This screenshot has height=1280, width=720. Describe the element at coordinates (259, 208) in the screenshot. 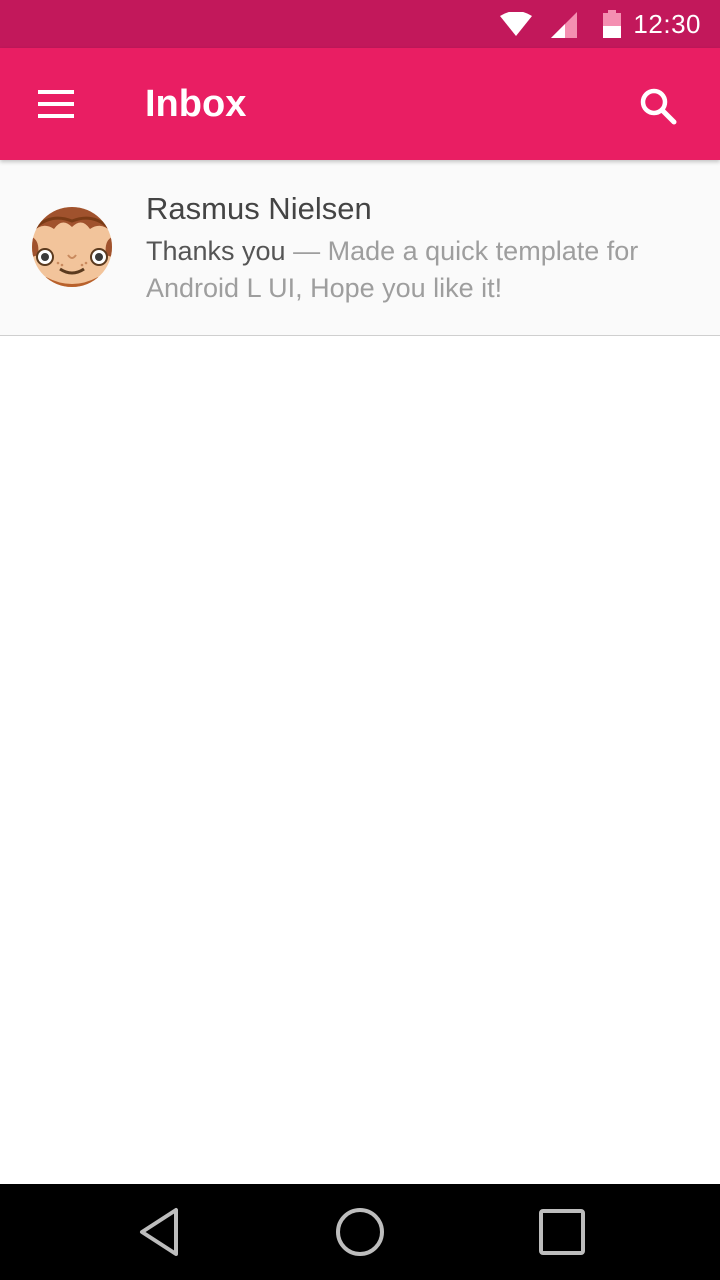

I see `message-sender: Rasmus Nielsen` at that location.